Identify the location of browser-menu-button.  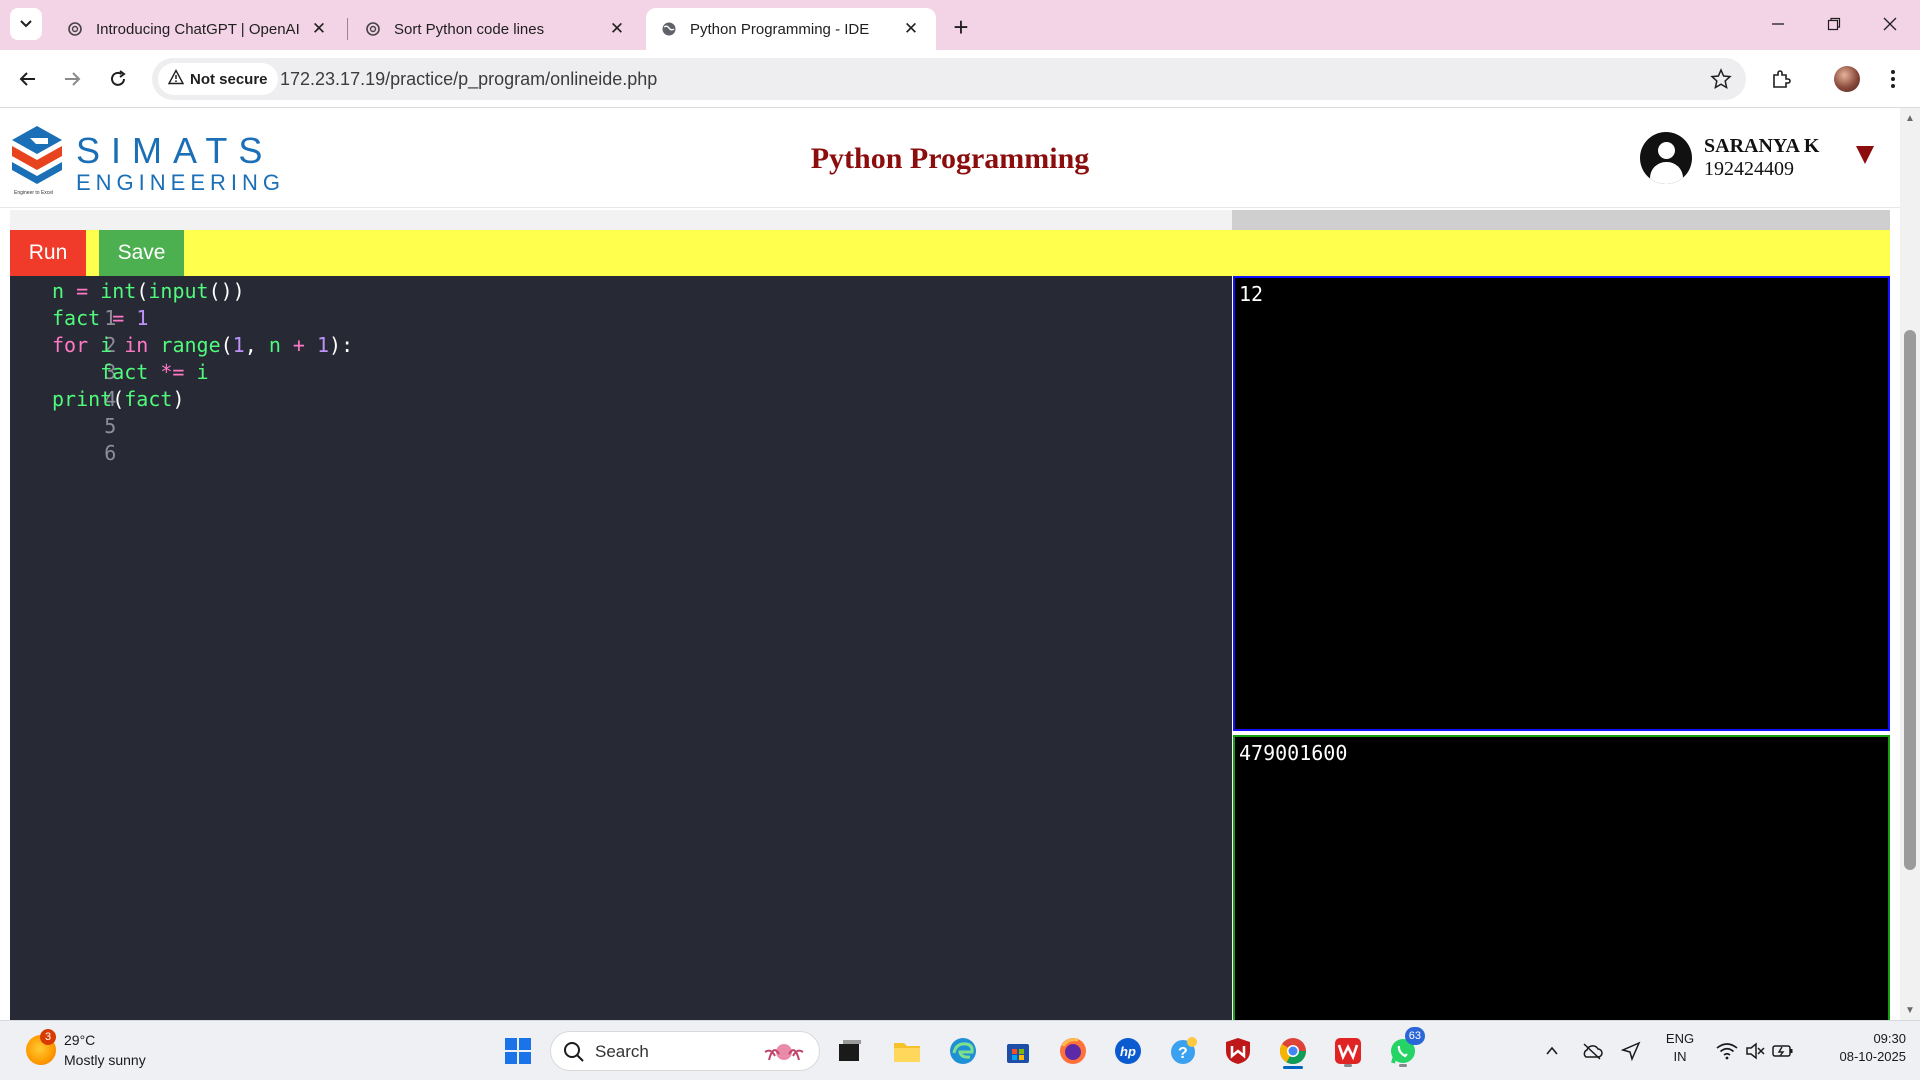
(1893, 79).